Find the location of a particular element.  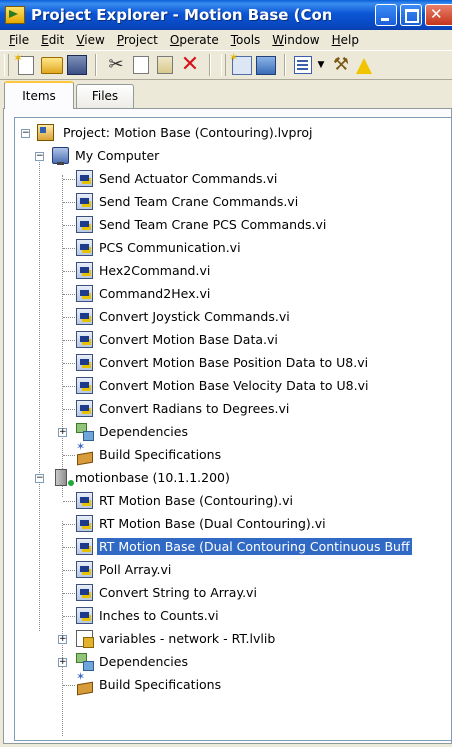

menu-file: File is located at coordinates (19, 40).